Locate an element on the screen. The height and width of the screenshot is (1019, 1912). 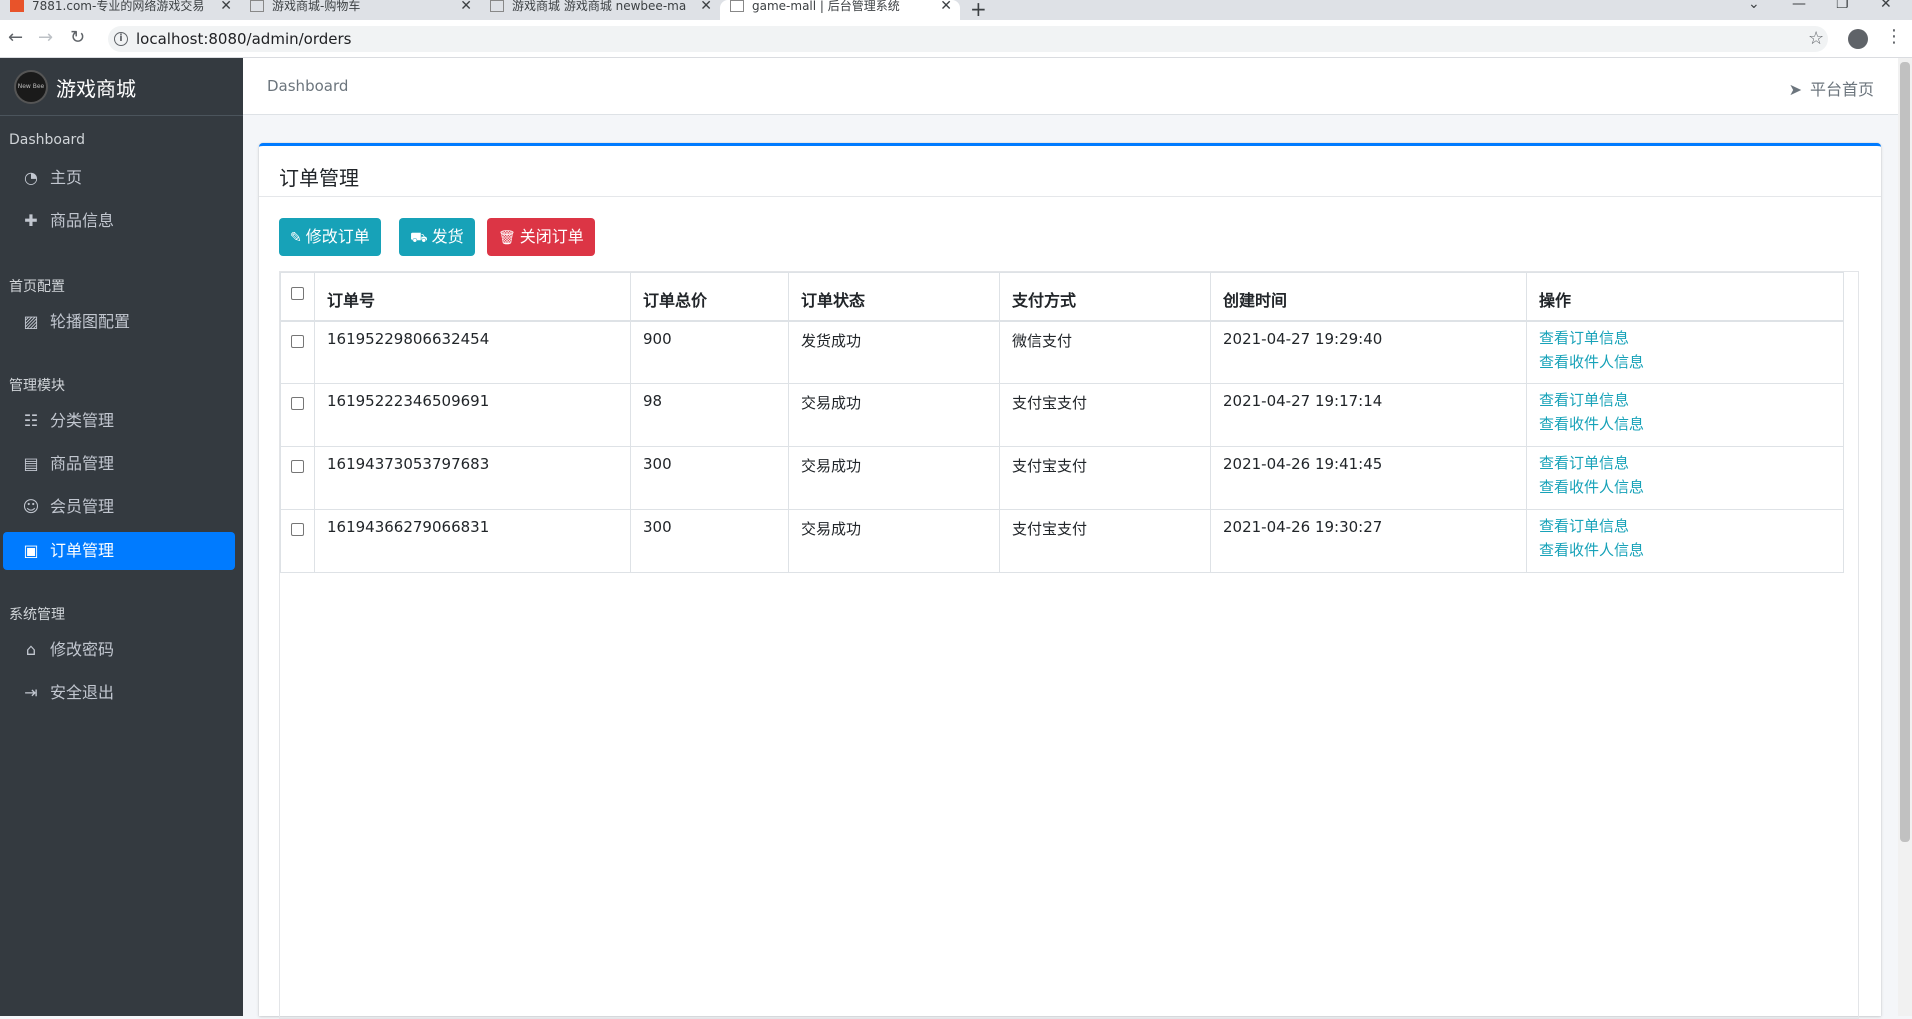
users-icon: ☺ is located at coordinates (31, 506).